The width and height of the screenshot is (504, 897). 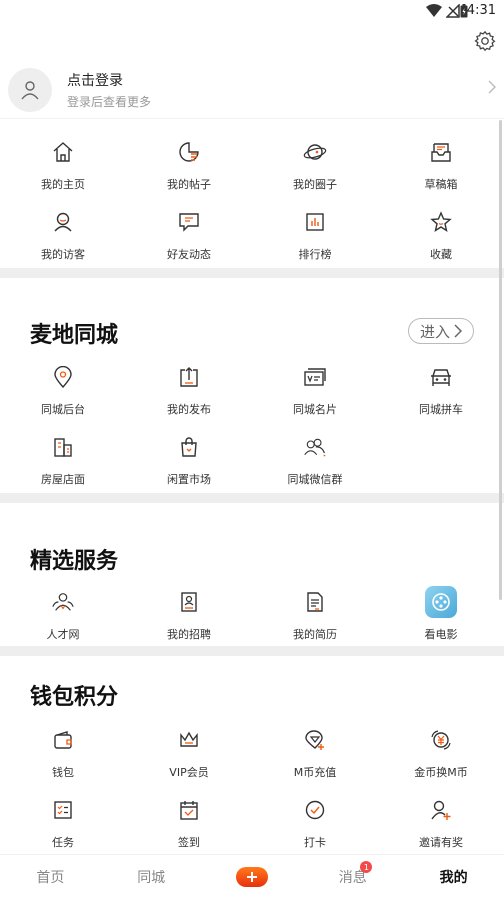 I want to click on check-in-item: 打卡, so click(x=315, y=825).